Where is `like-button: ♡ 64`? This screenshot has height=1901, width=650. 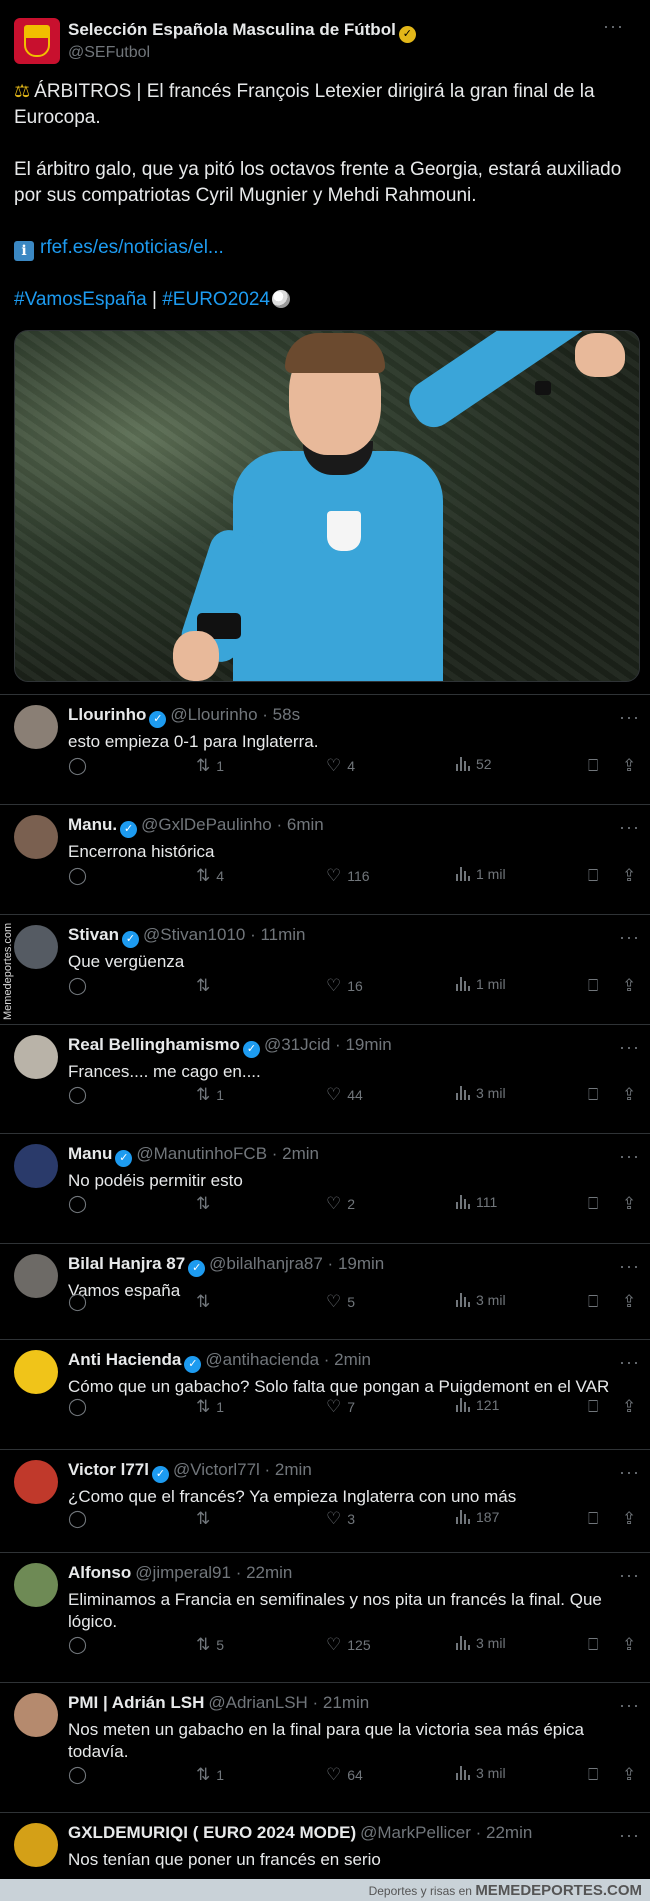 like-button: ♡ 64 is located at coordinates (344, 1775).